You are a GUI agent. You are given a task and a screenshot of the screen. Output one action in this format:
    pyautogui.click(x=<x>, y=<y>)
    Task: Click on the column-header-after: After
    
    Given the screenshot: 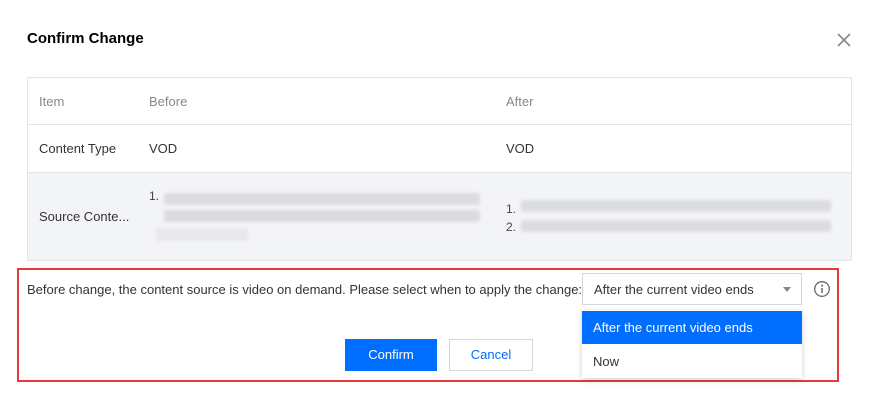 What is the action you would take?
    pyautogui.click(x=520, y=101)
    